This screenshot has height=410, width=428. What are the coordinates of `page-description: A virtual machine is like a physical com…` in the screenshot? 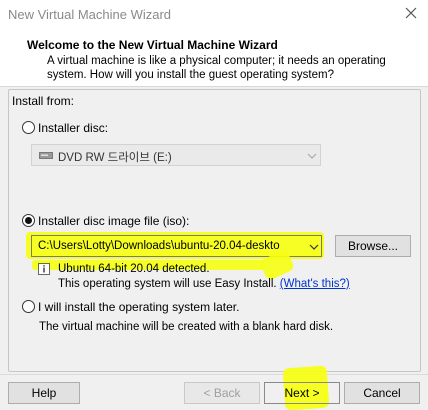 It's located at (216, 68).